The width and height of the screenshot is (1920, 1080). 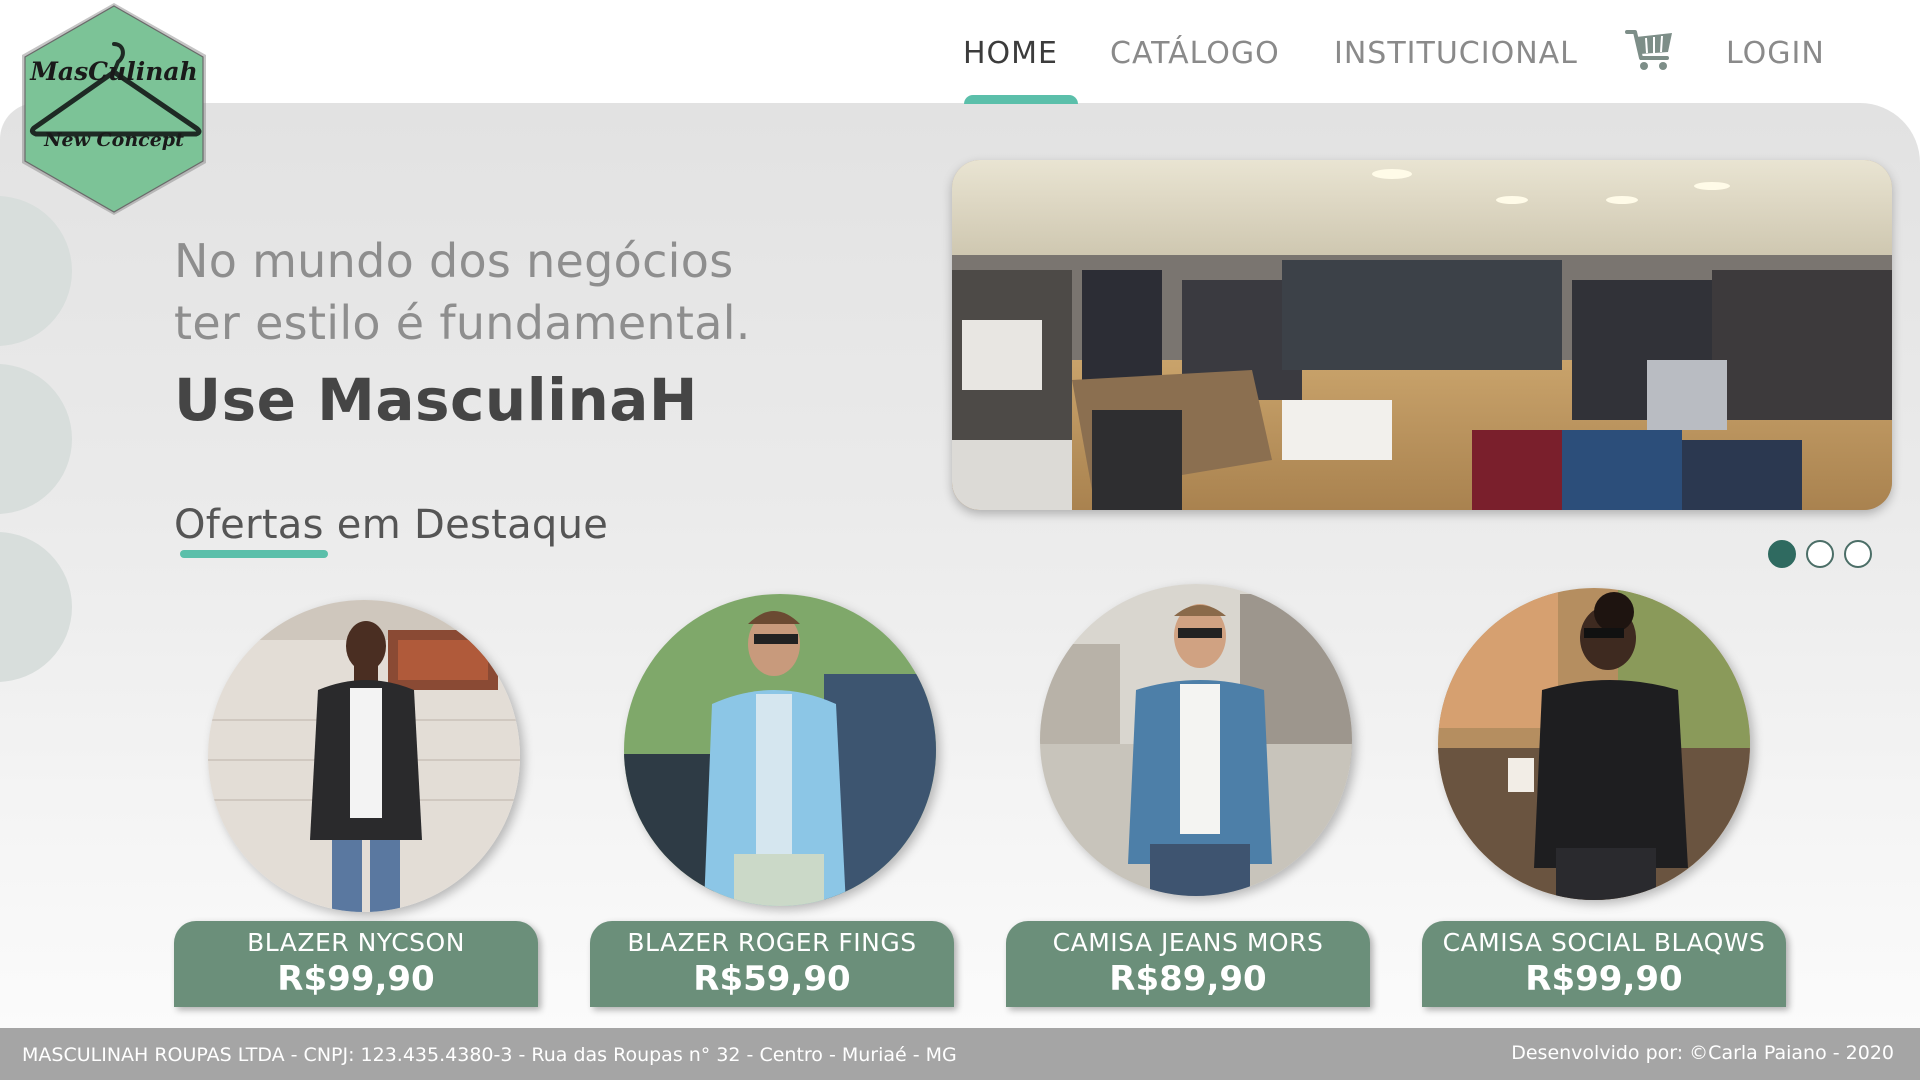 What do you see at coordinates (454, 261) in the screenshot?
I see `tagline-line-1: No mundo dos negócios` at bounding box center [454, 261].